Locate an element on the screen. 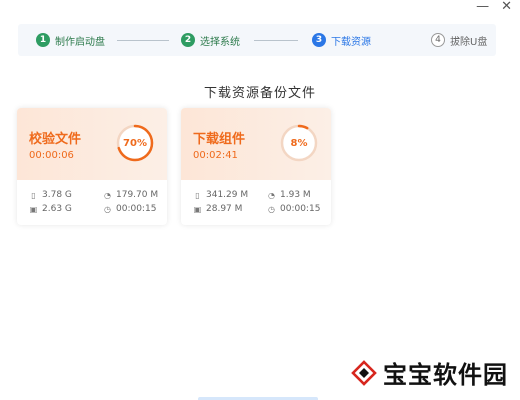  watermark-logo-icon is located at coordinates (364, 372).